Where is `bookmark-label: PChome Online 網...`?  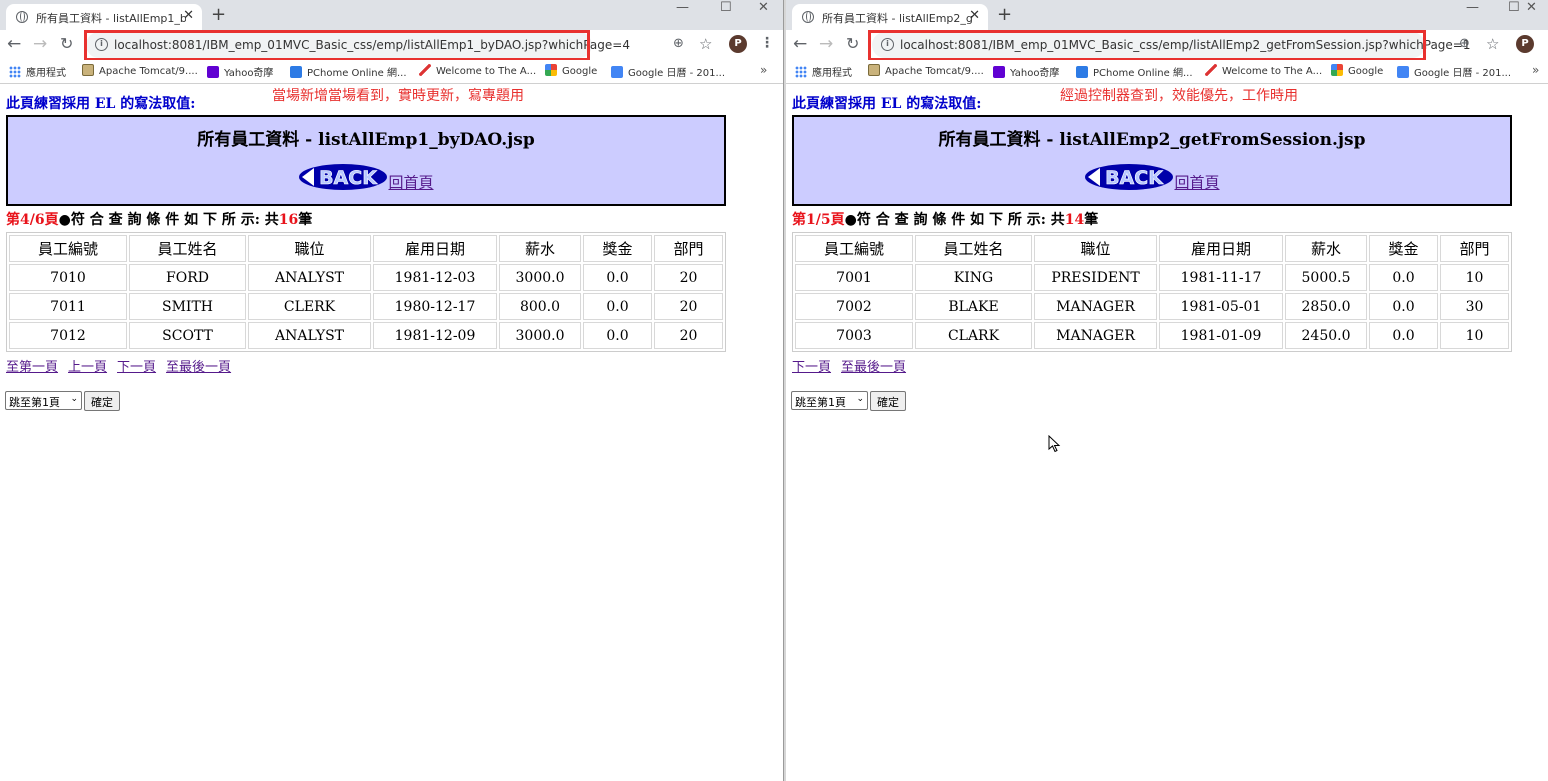 bookmark-label: PChome Online 網... is located at coordinates (1143, 73).